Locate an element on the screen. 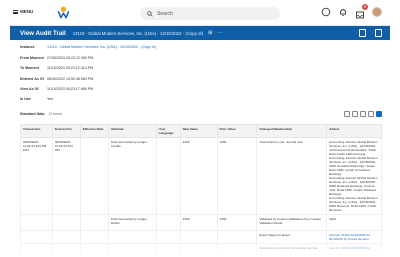 The width and height of the screenshot is (400, 257). column-header: Effective Date is located at coordinates (94, 131).